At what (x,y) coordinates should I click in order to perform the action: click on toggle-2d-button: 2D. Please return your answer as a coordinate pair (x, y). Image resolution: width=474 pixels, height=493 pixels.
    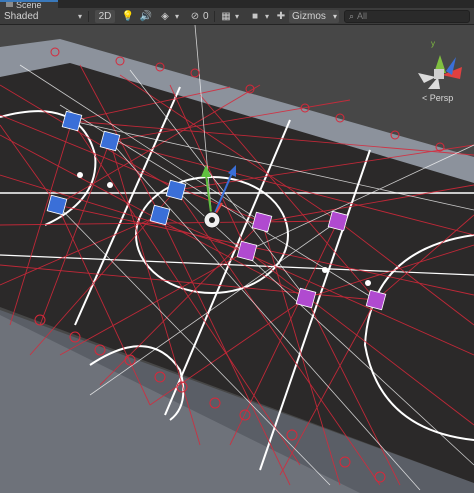
    Looking at the image, I should click on (105, 16).